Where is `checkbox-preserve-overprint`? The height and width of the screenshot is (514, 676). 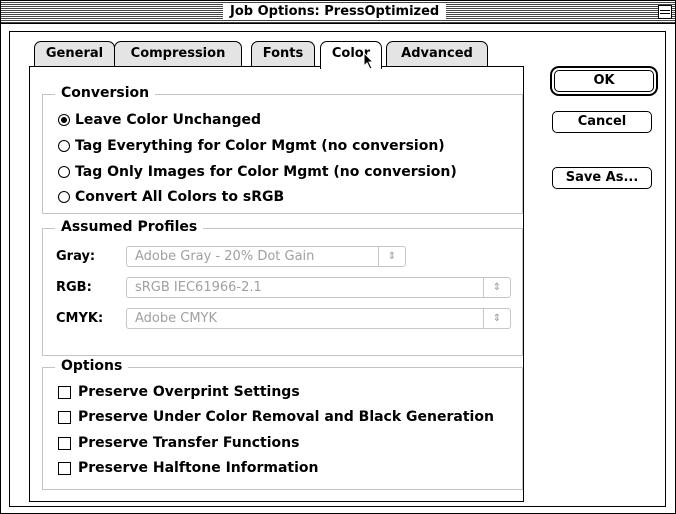 checkbox-preserve-overprint is located at coordinates (64, 392).